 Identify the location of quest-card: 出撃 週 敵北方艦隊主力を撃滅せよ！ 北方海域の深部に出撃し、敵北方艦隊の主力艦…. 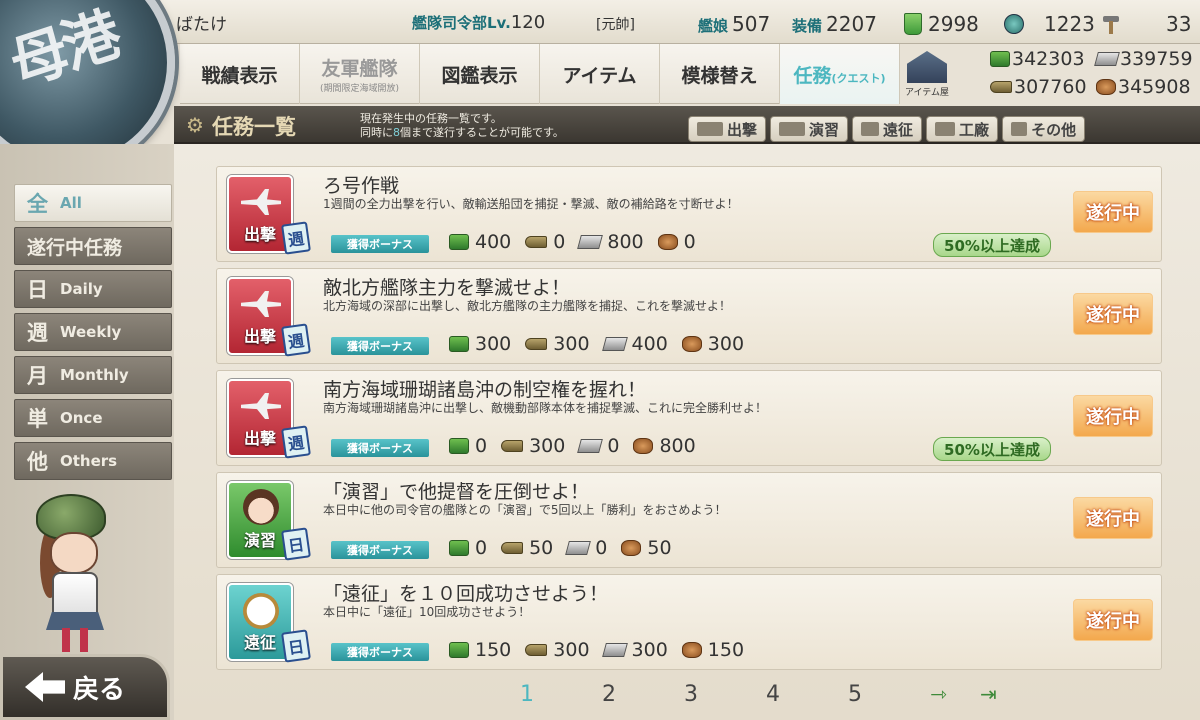
(689, 316).